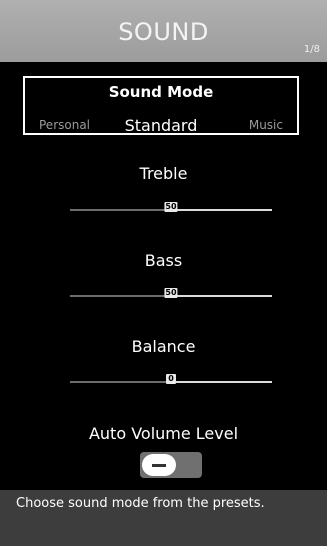 The image size is (327, 546). I want to click on page-indicator: 1/8, so click(311, 49).